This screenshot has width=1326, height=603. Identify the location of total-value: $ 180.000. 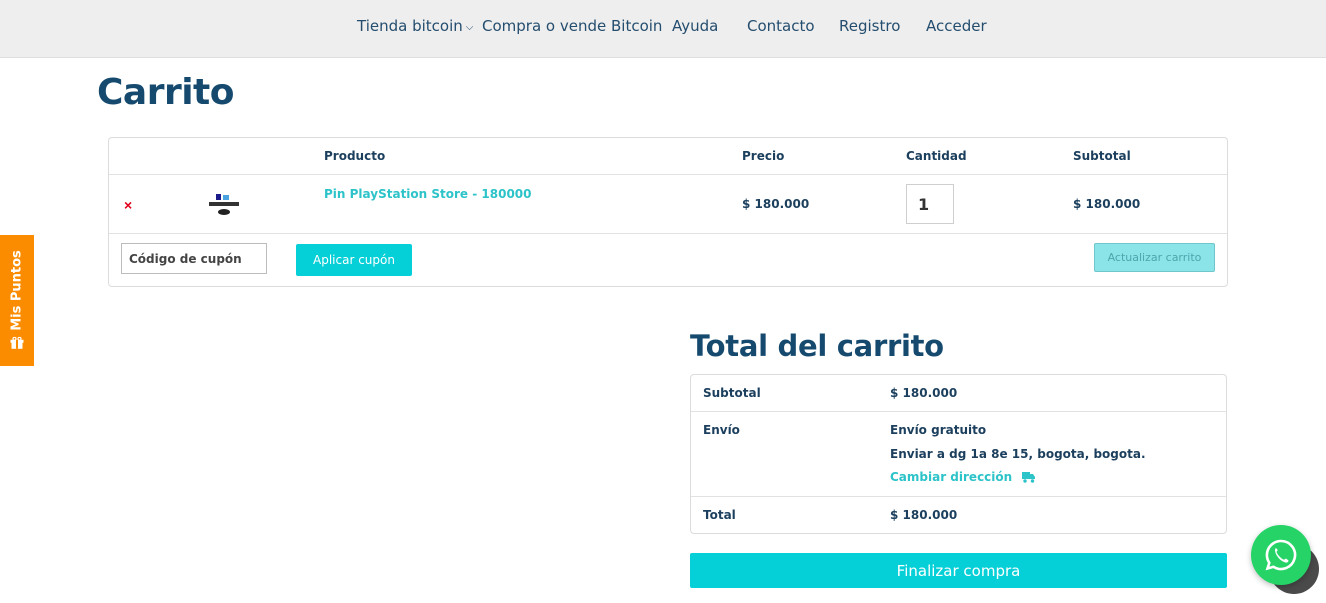
(924, 515).